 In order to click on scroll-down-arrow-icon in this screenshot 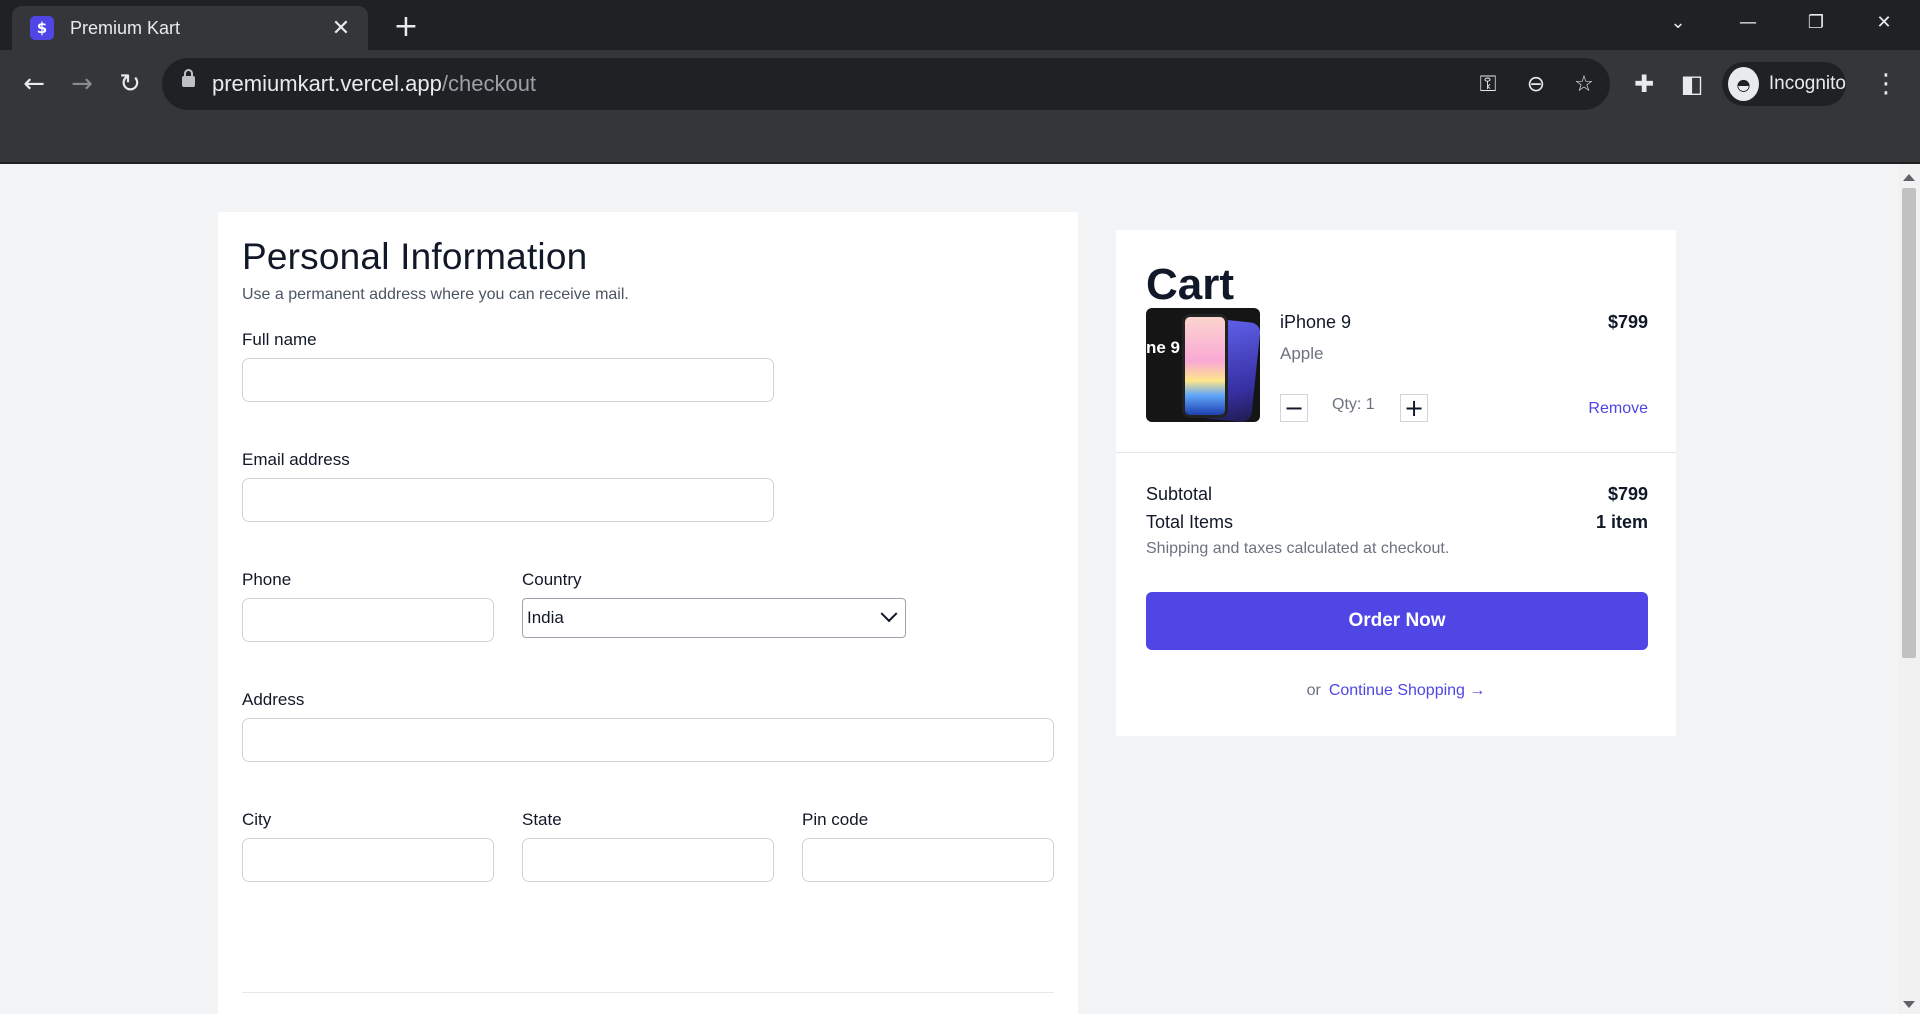, I will do `click(1909, 1004)`.